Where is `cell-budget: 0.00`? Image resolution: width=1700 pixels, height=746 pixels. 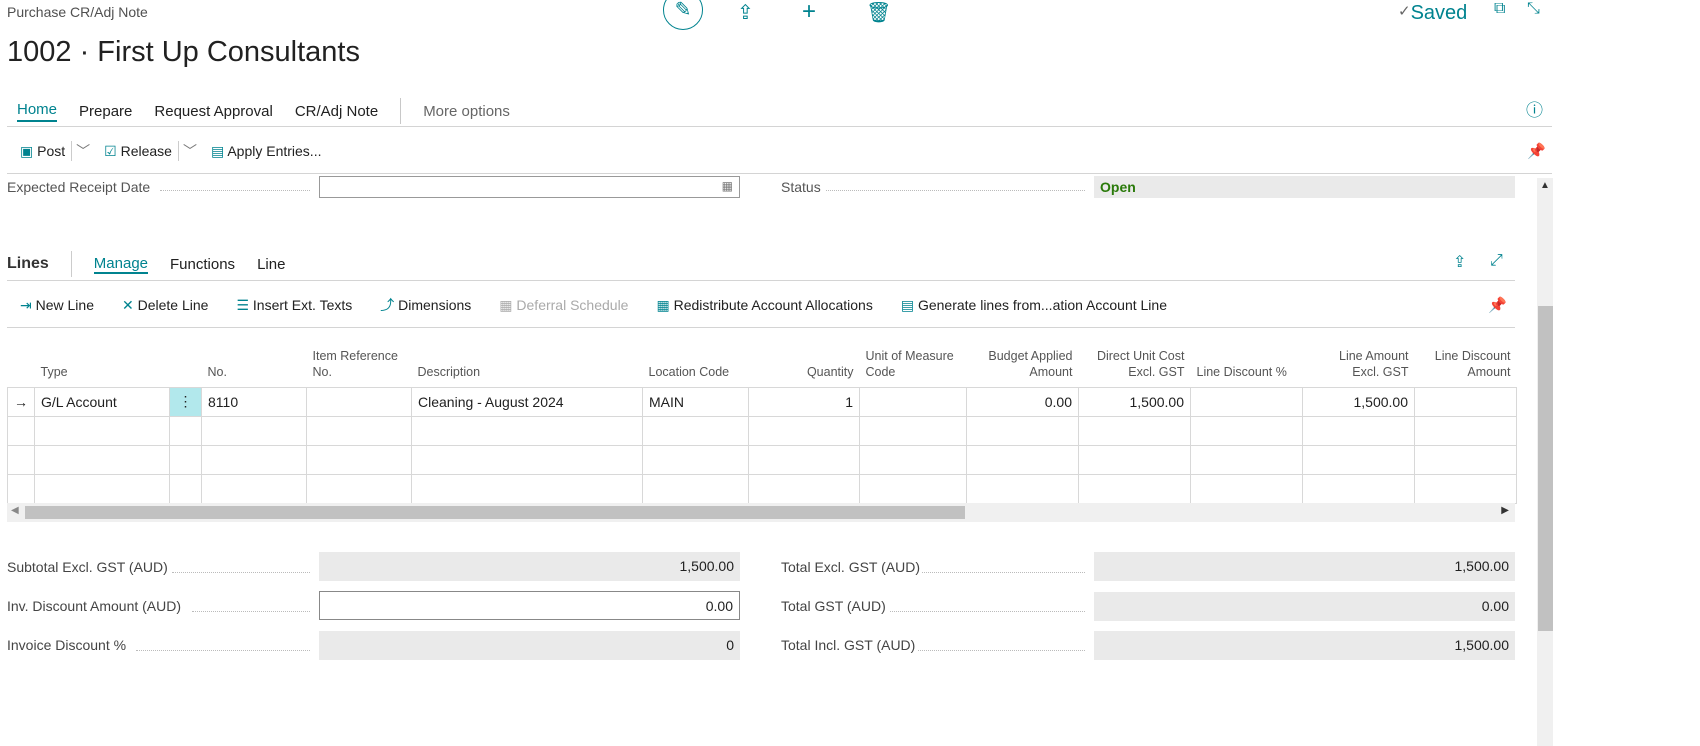
cell-budget: 0.00 is located at coordinates (1022, 401).